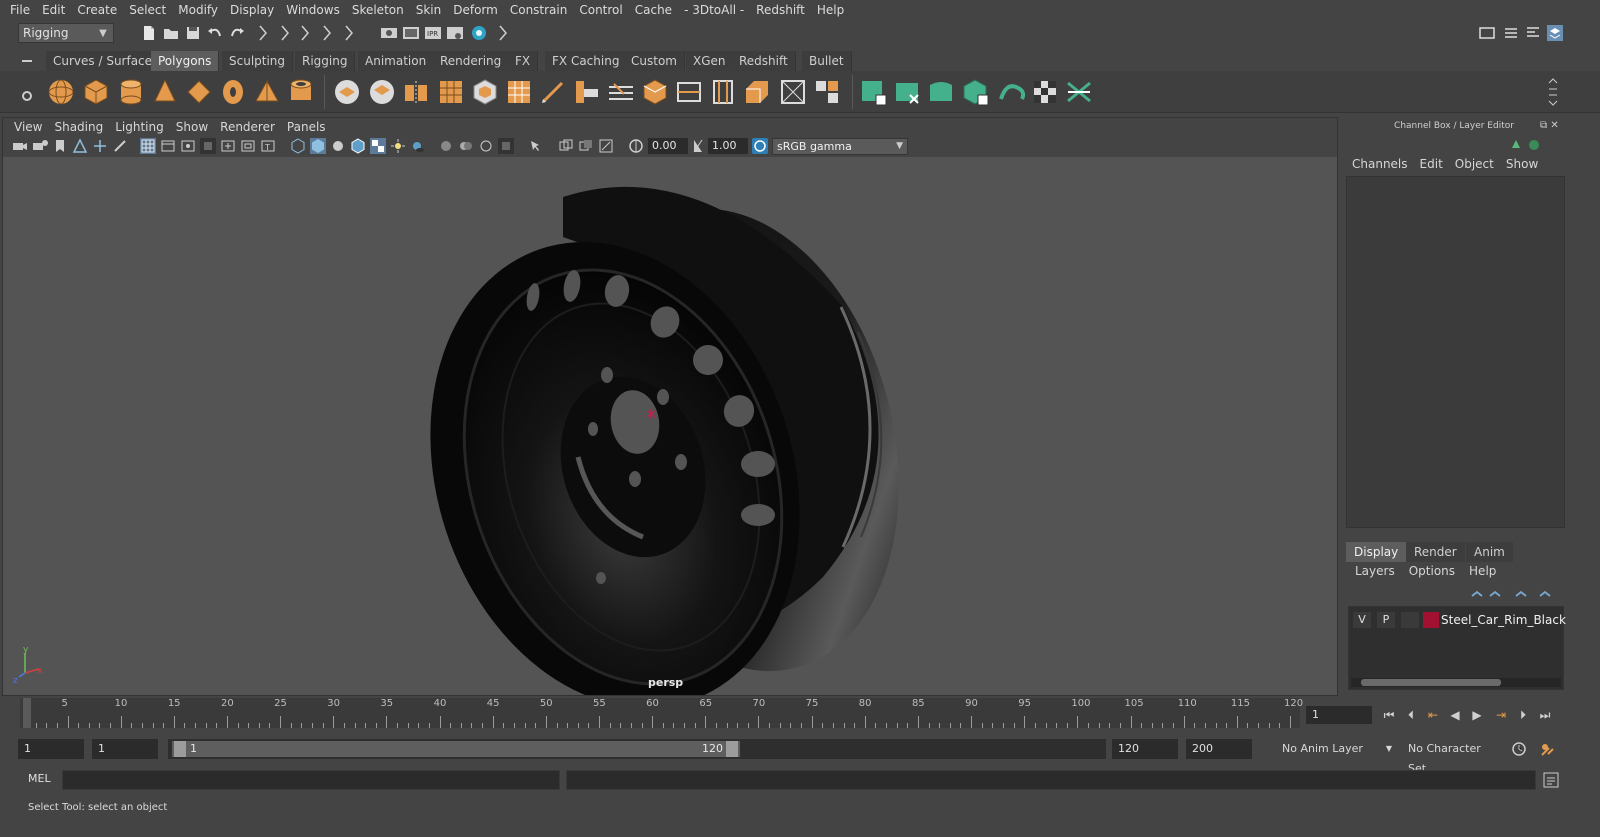  Describe the element at coordinates (1553, 92) in the screenshot. I see `shelf-scroll-icon` at that location.